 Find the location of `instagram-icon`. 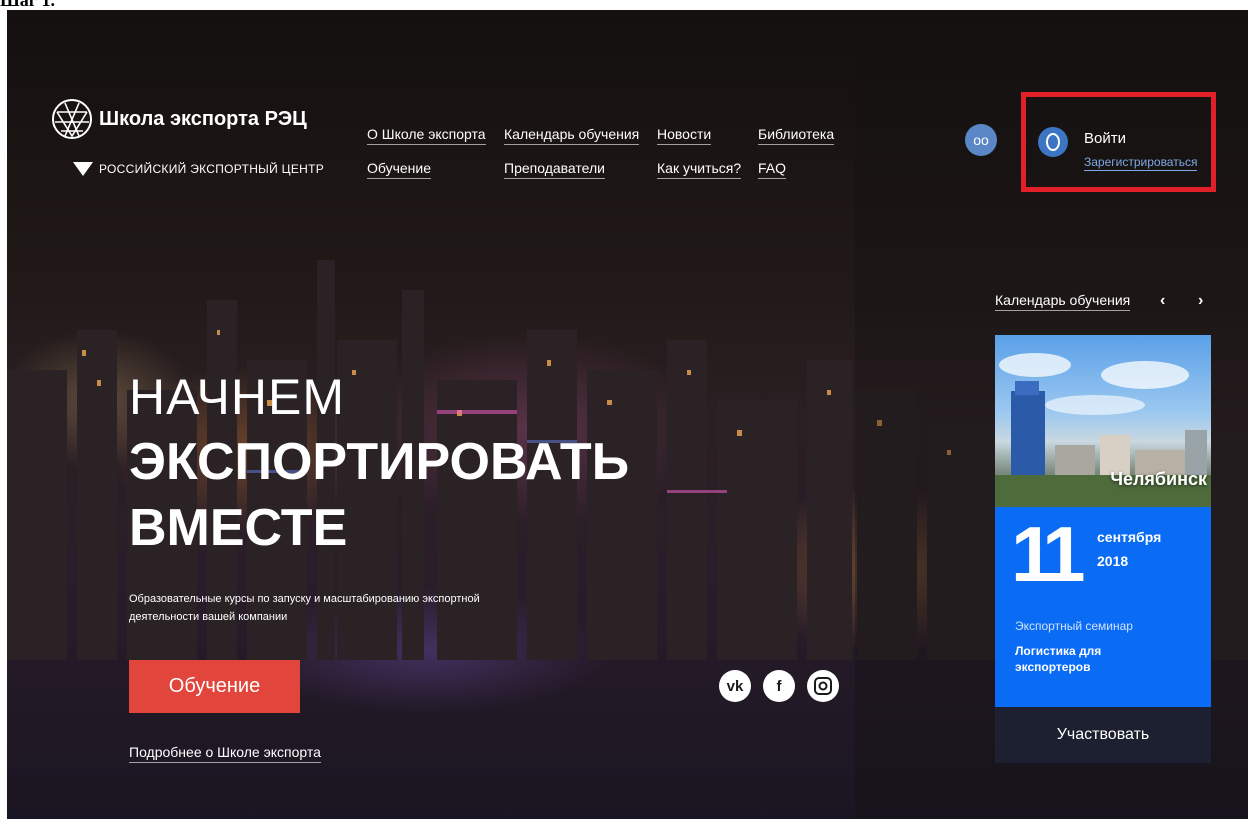

instagram-icon is located at coordinates (823, 686).